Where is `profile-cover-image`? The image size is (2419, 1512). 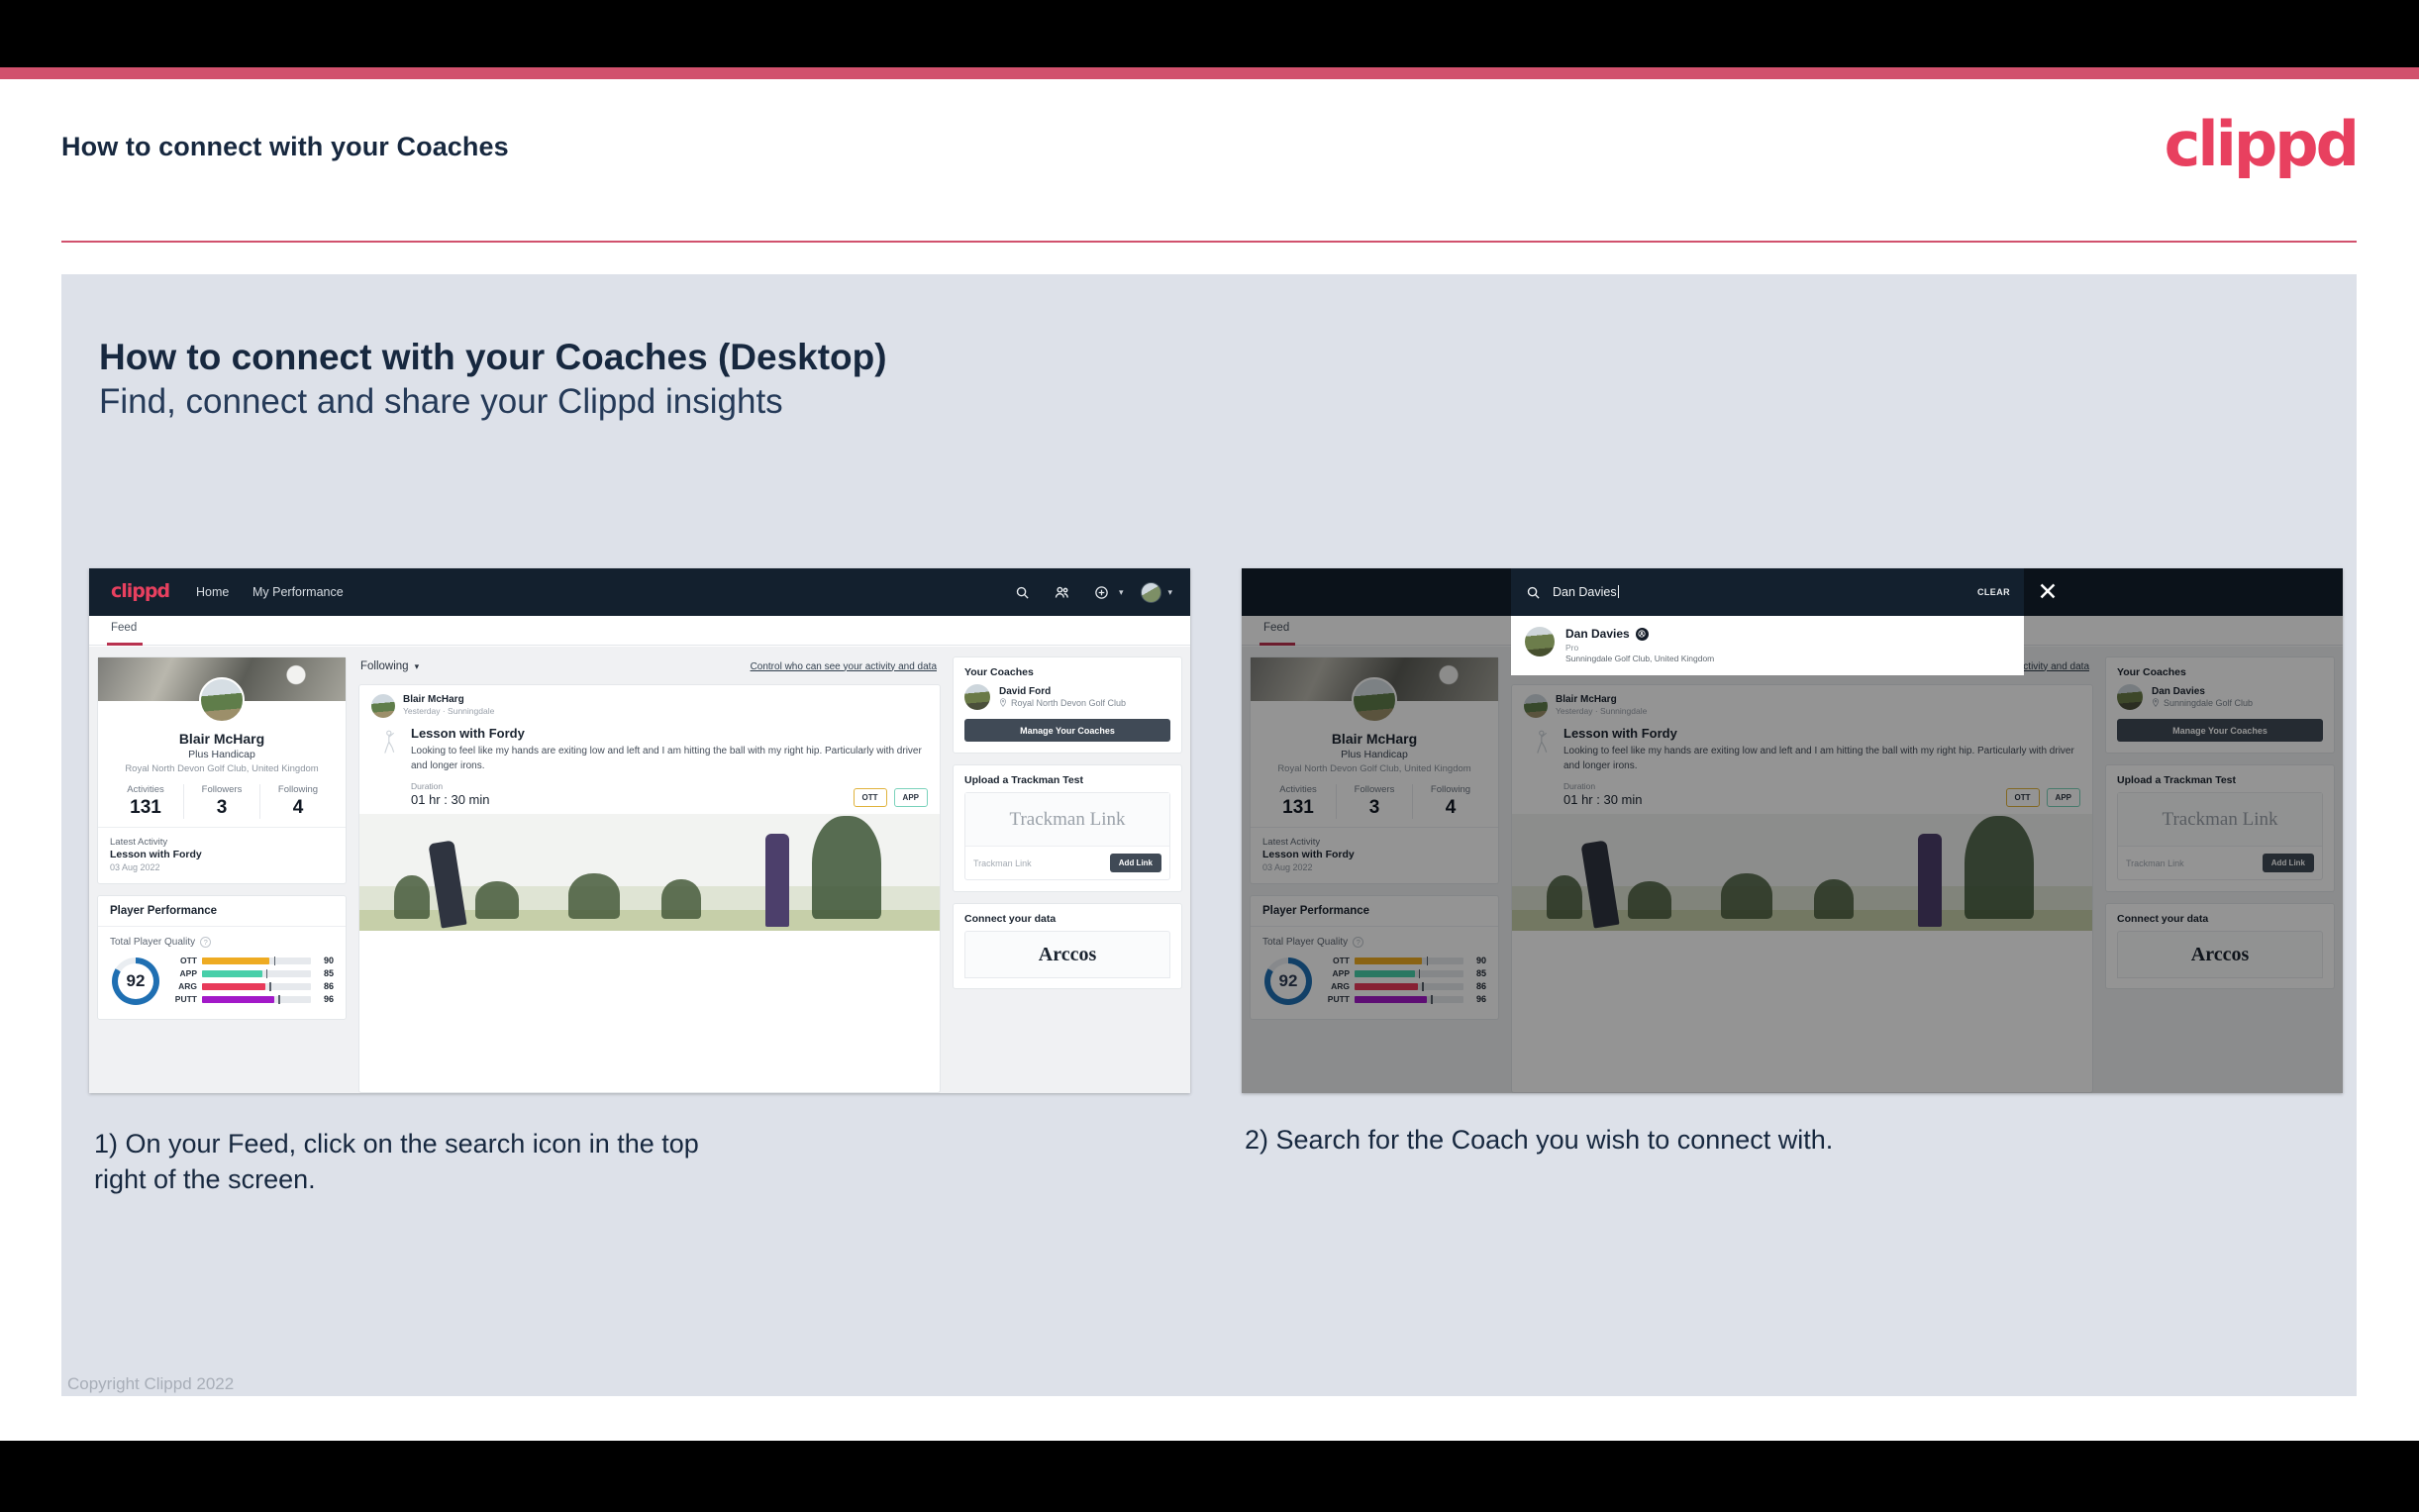
profile-cover-image is located at coordinates (222, 690).